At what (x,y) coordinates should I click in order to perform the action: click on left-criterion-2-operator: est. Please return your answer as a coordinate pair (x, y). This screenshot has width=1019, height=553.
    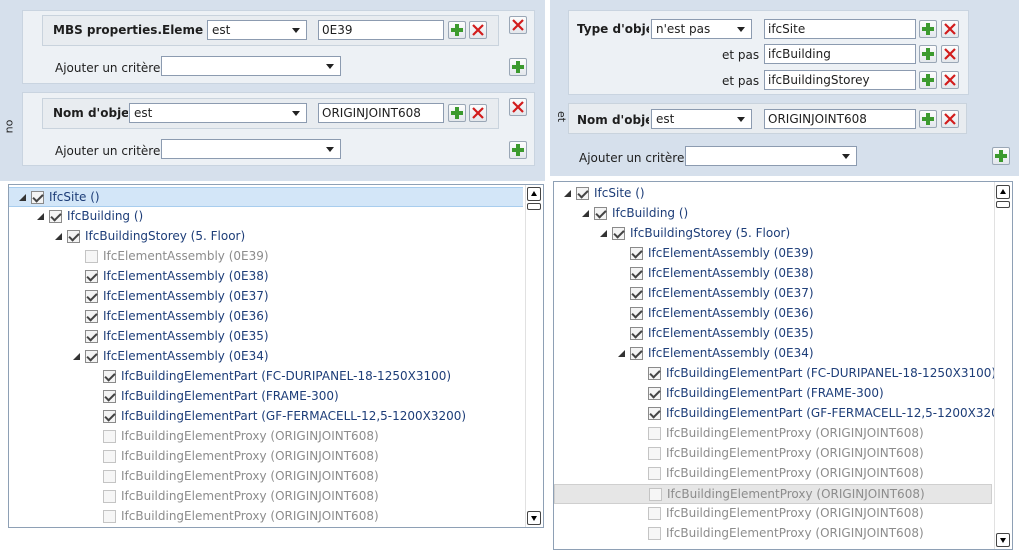
    Looking at the image, I should click on (218, 113).